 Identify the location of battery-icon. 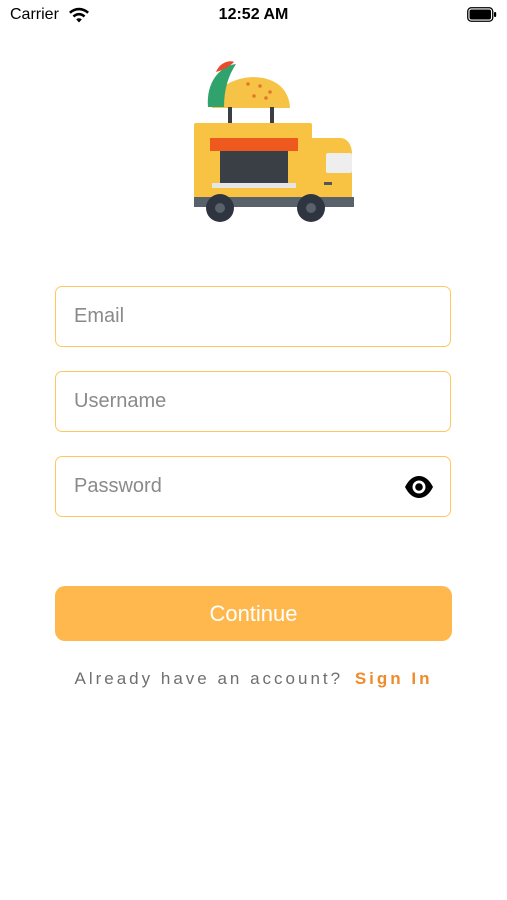
(482, 14).